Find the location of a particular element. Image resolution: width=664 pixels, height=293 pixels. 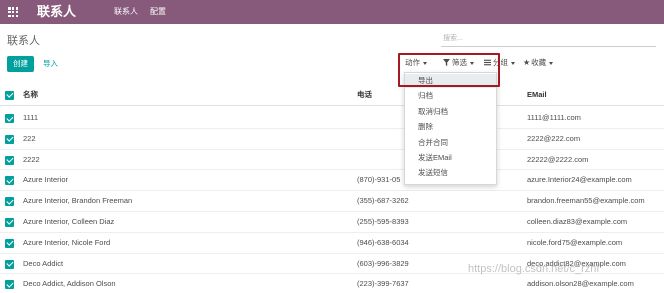

cell-name: Deco Addict, Addison Olson is located at coordinates (69, 284).